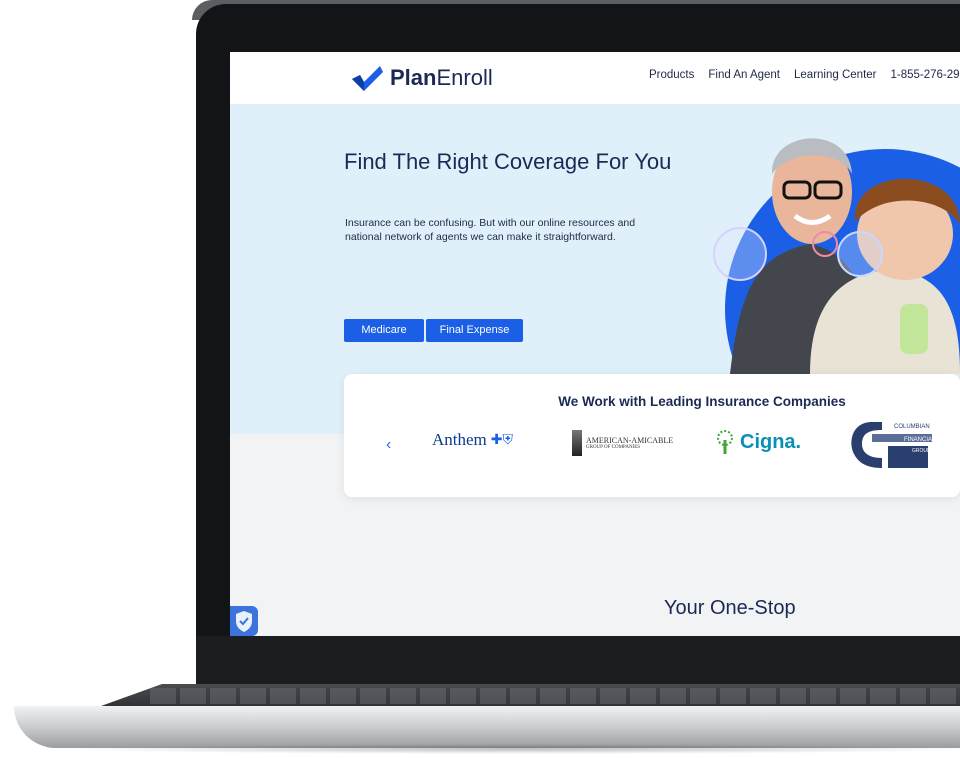 The width and height of the screenshot is (960, 758). I want to click on partners-title: We Work with Leading Insurance Companies, so click(702, 401).